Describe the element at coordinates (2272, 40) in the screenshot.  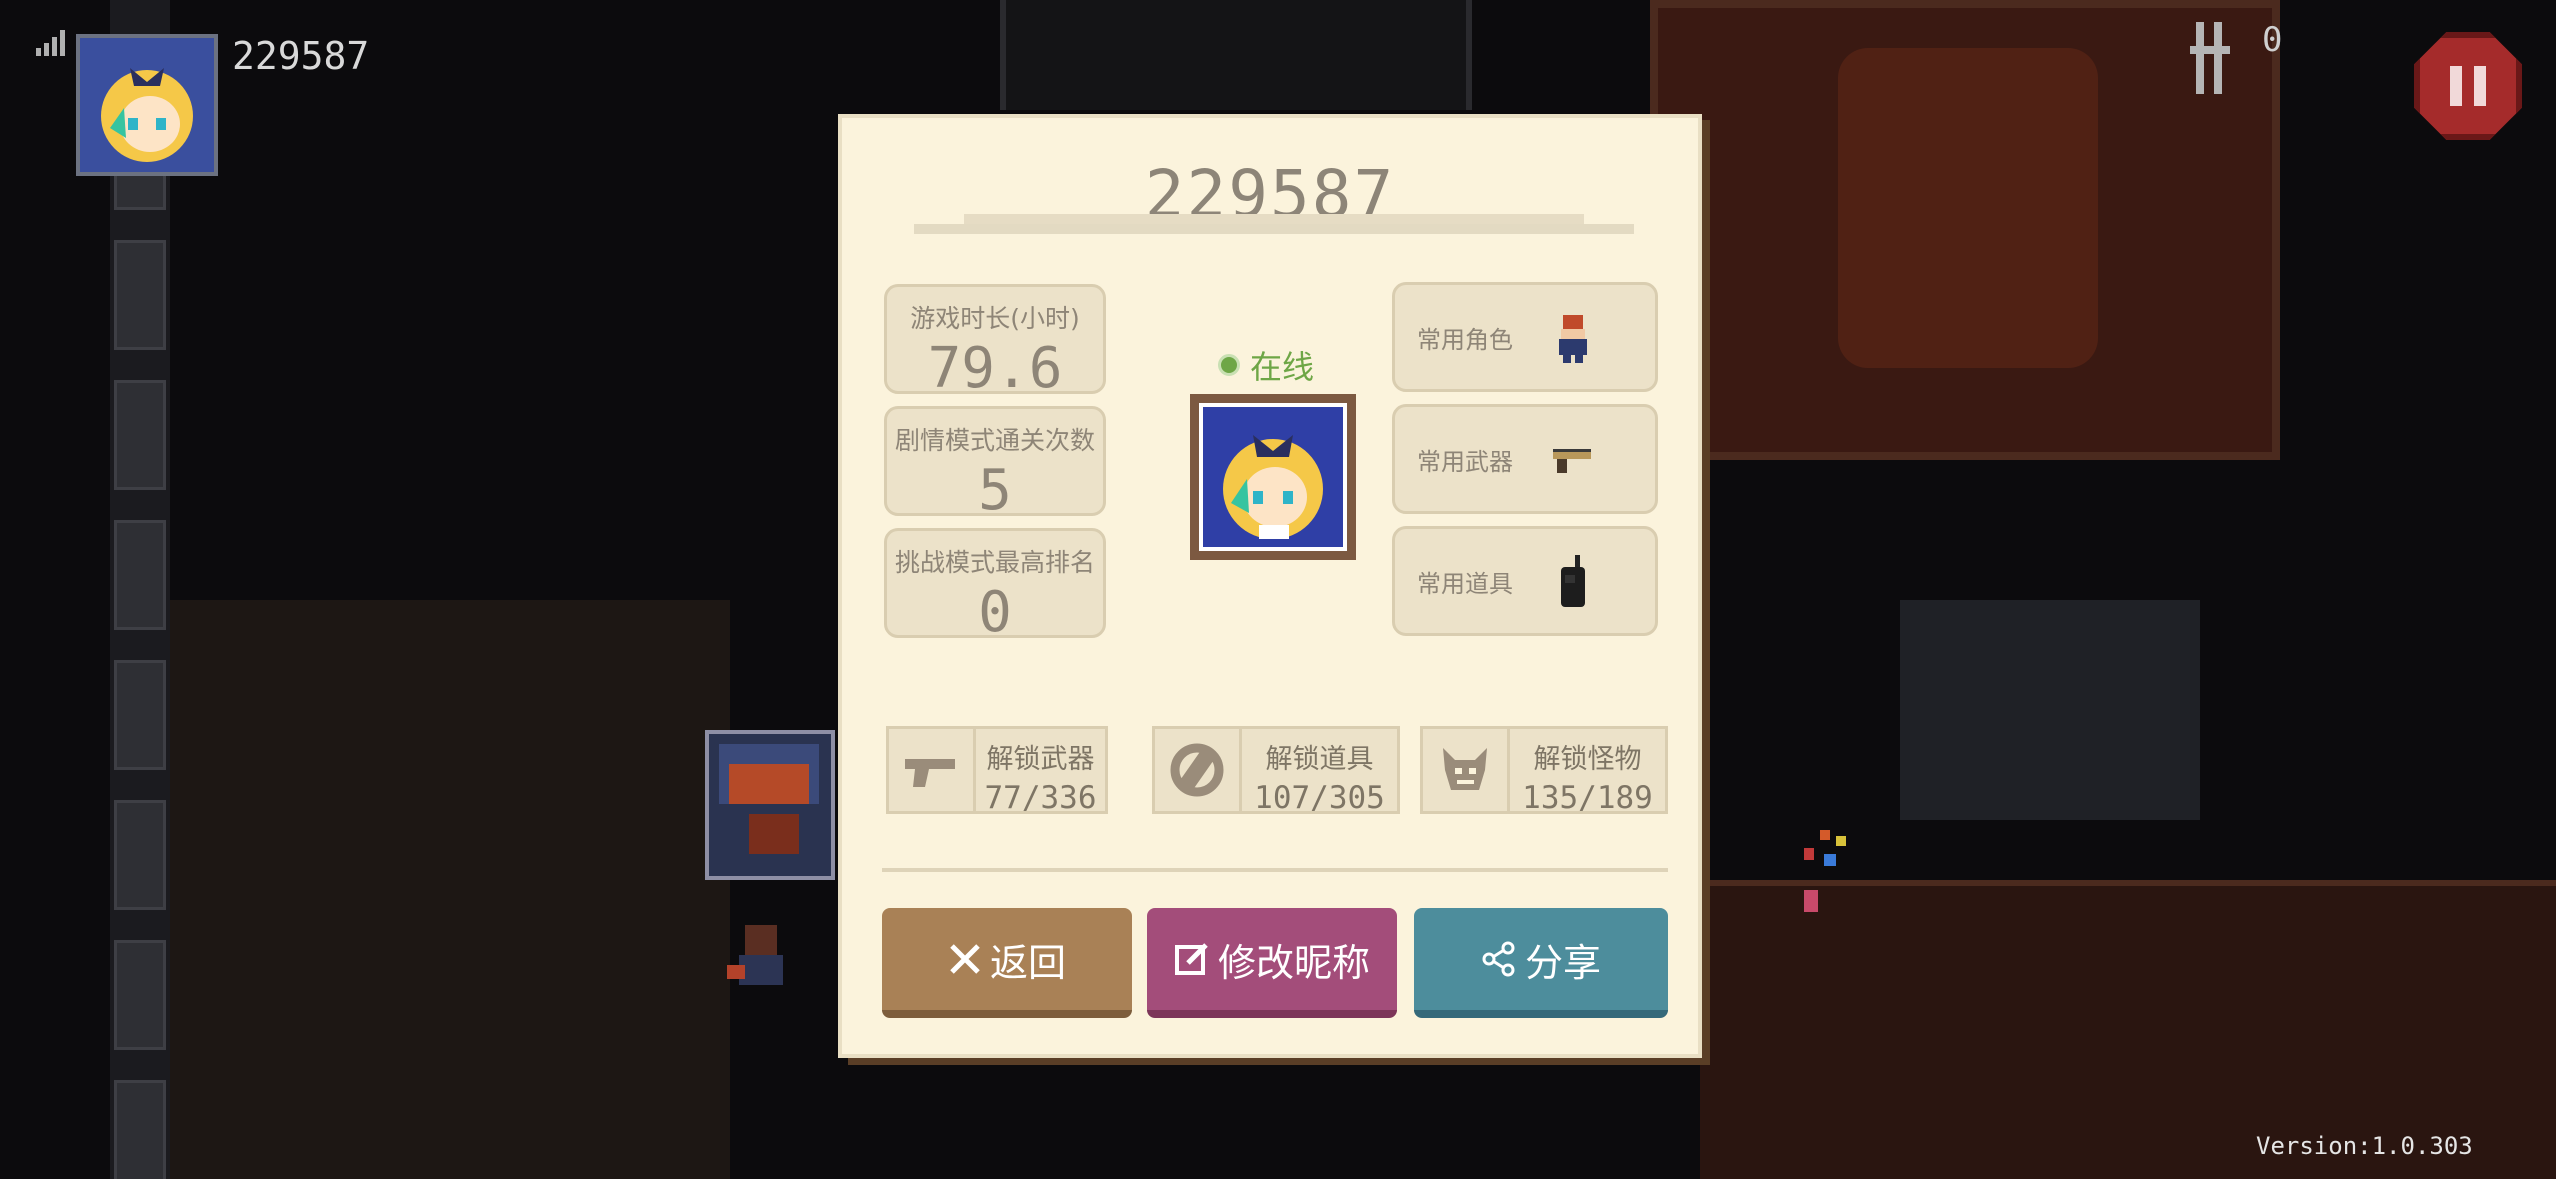
I see `ammo-count: 0` at that location.